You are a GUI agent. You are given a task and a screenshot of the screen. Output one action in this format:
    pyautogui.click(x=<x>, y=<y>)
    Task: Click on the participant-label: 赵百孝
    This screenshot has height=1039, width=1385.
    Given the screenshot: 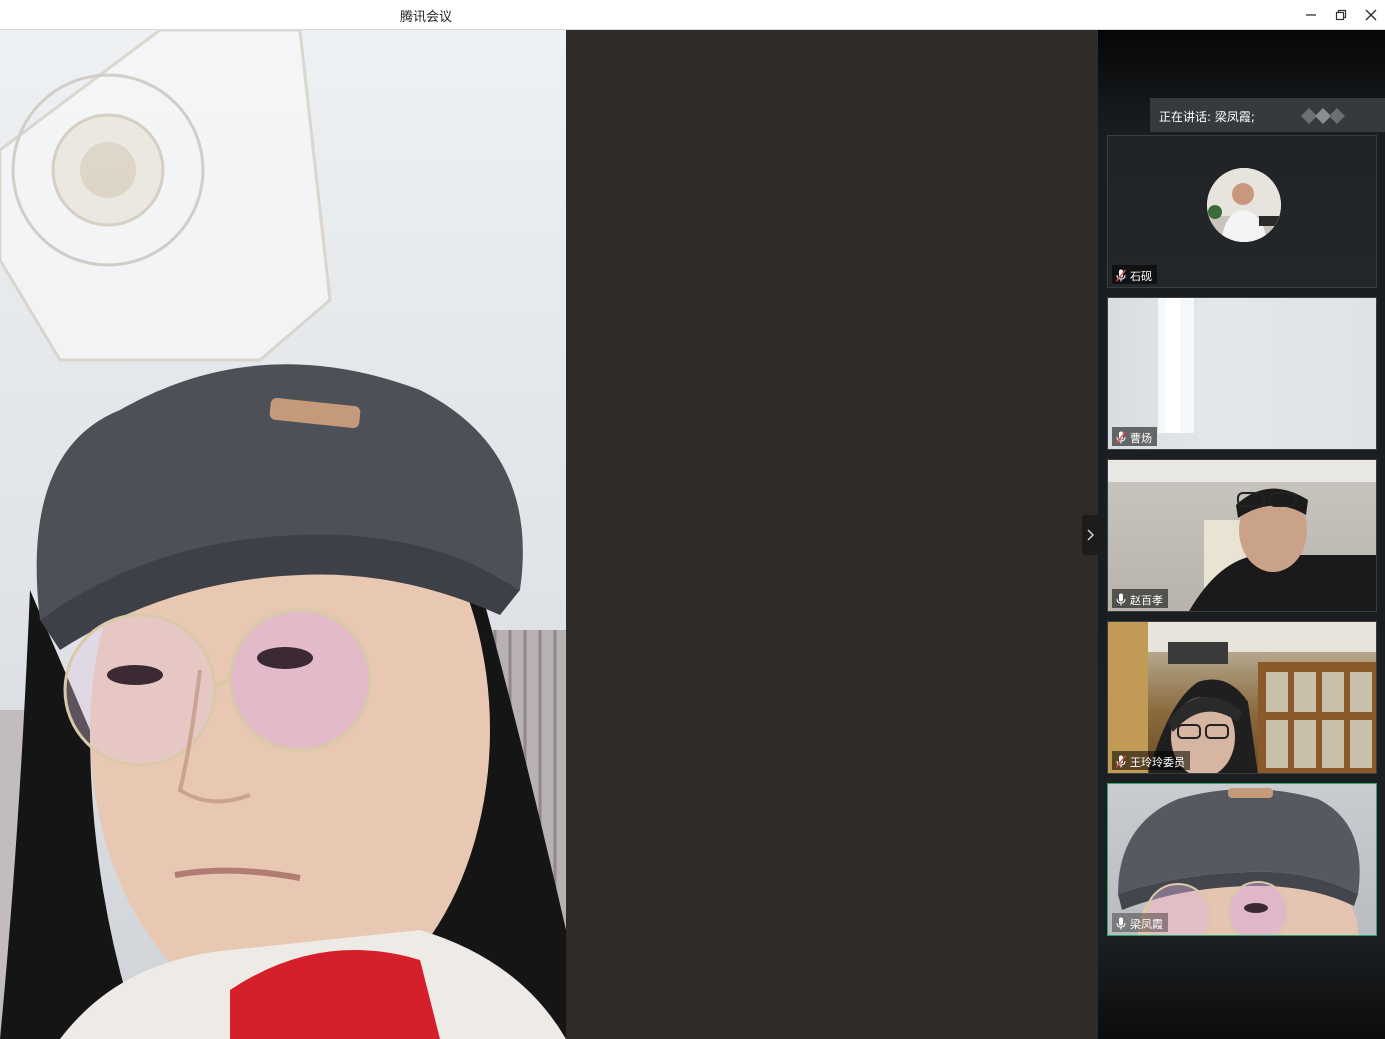 What is the action you would take?
    pyautogui.click(x=1140, y=598)
    